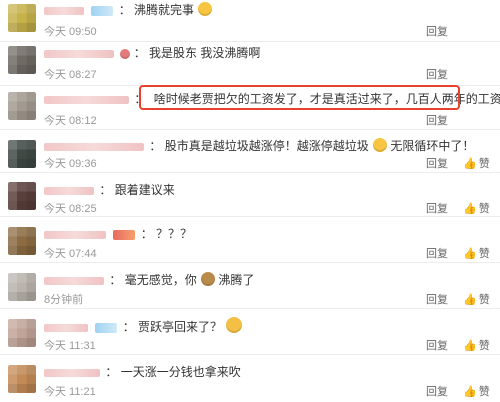 The image size is (500, 402). I want to click on comment-text-line: ： 沸腾就完事, so click(128, 10).